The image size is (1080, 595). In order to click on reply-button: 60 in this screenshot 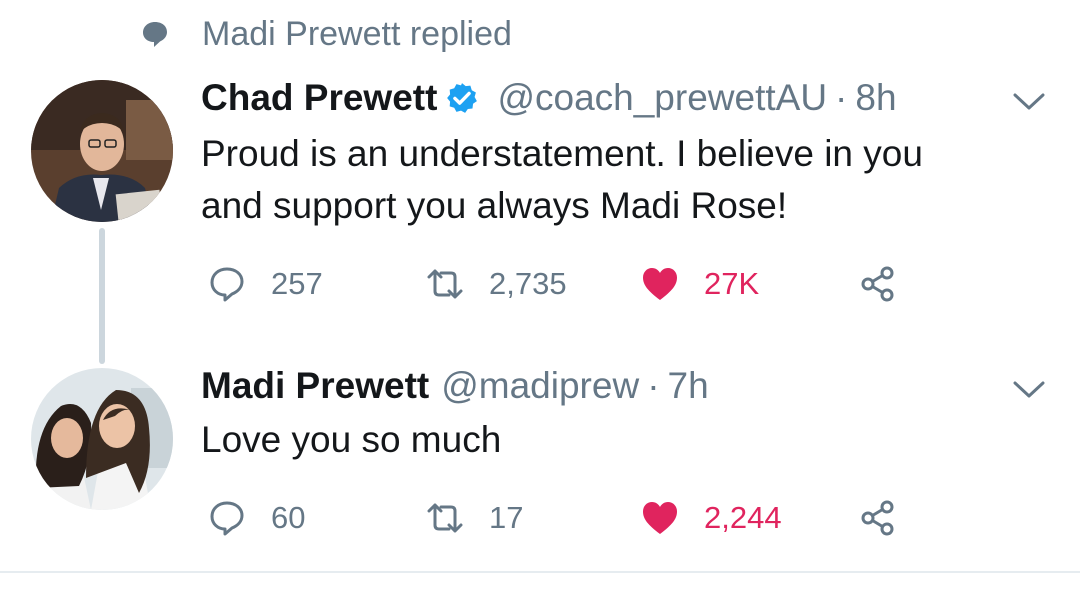, I will do `click(256, 518)`.